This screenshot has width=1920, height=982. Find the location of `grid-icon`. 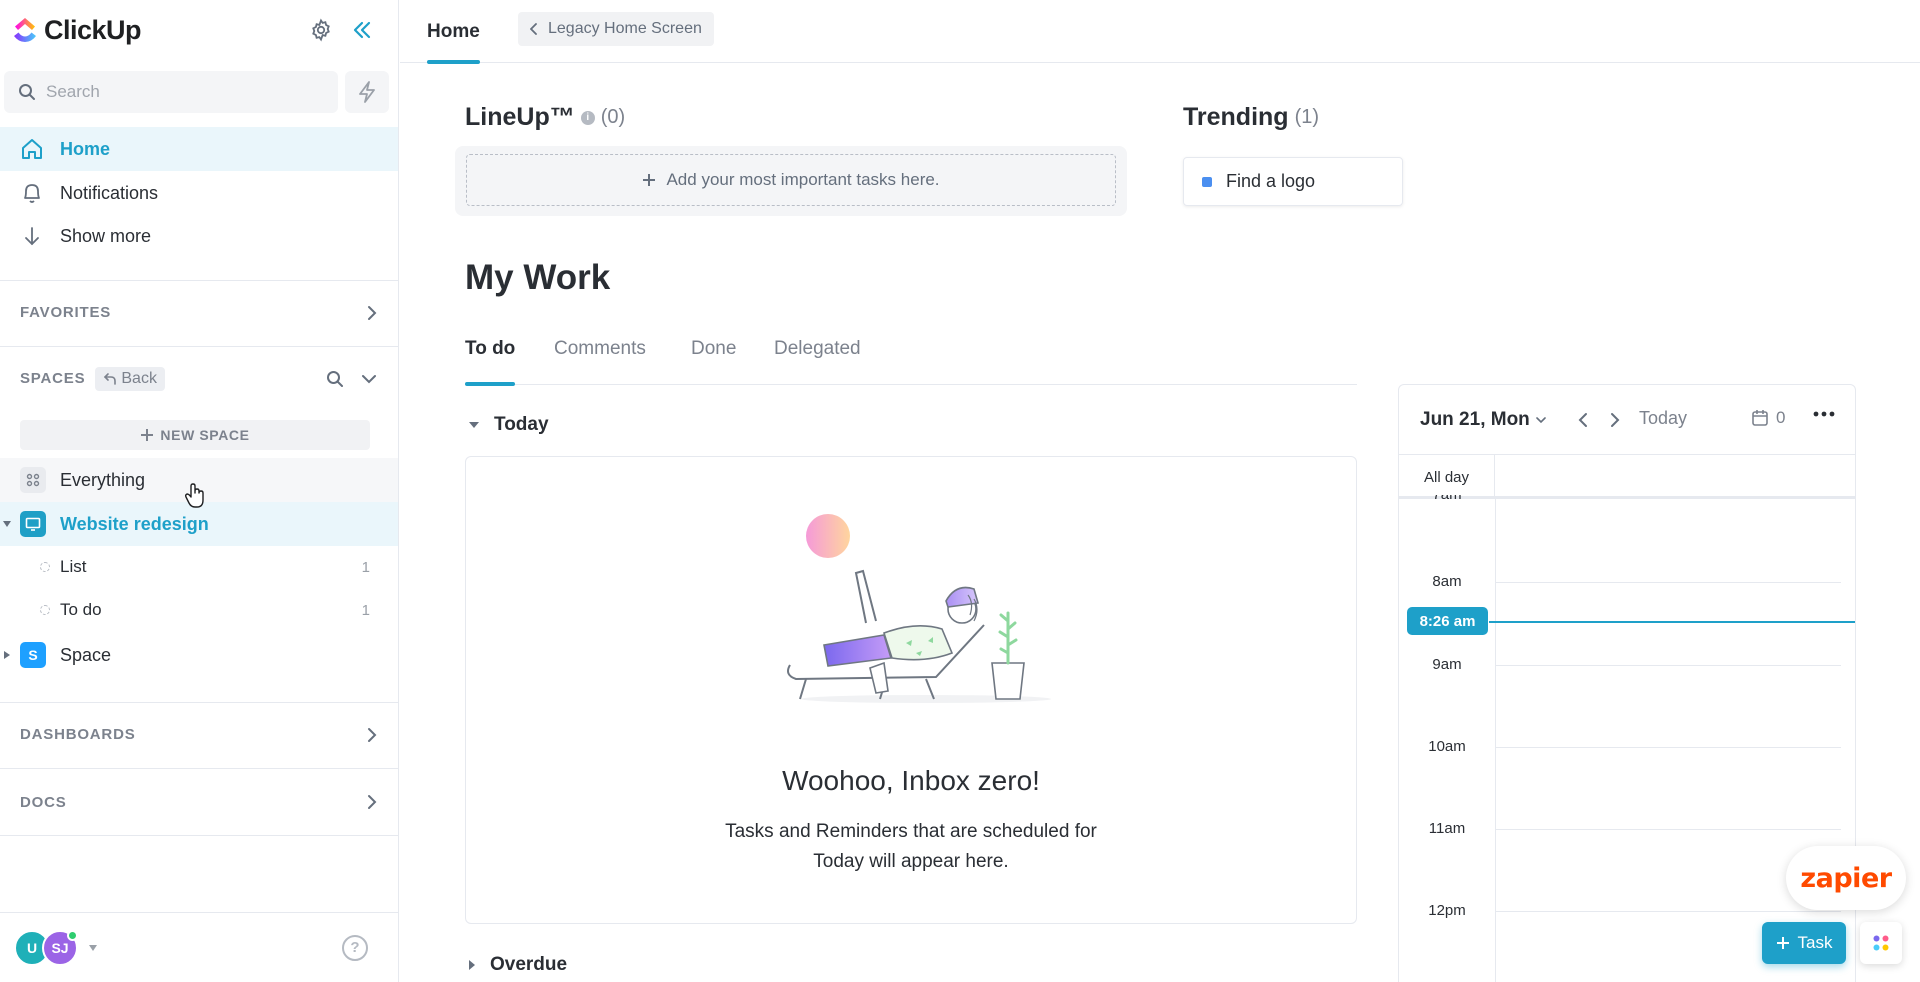

grid-icon is located at coordinates (33, 480).